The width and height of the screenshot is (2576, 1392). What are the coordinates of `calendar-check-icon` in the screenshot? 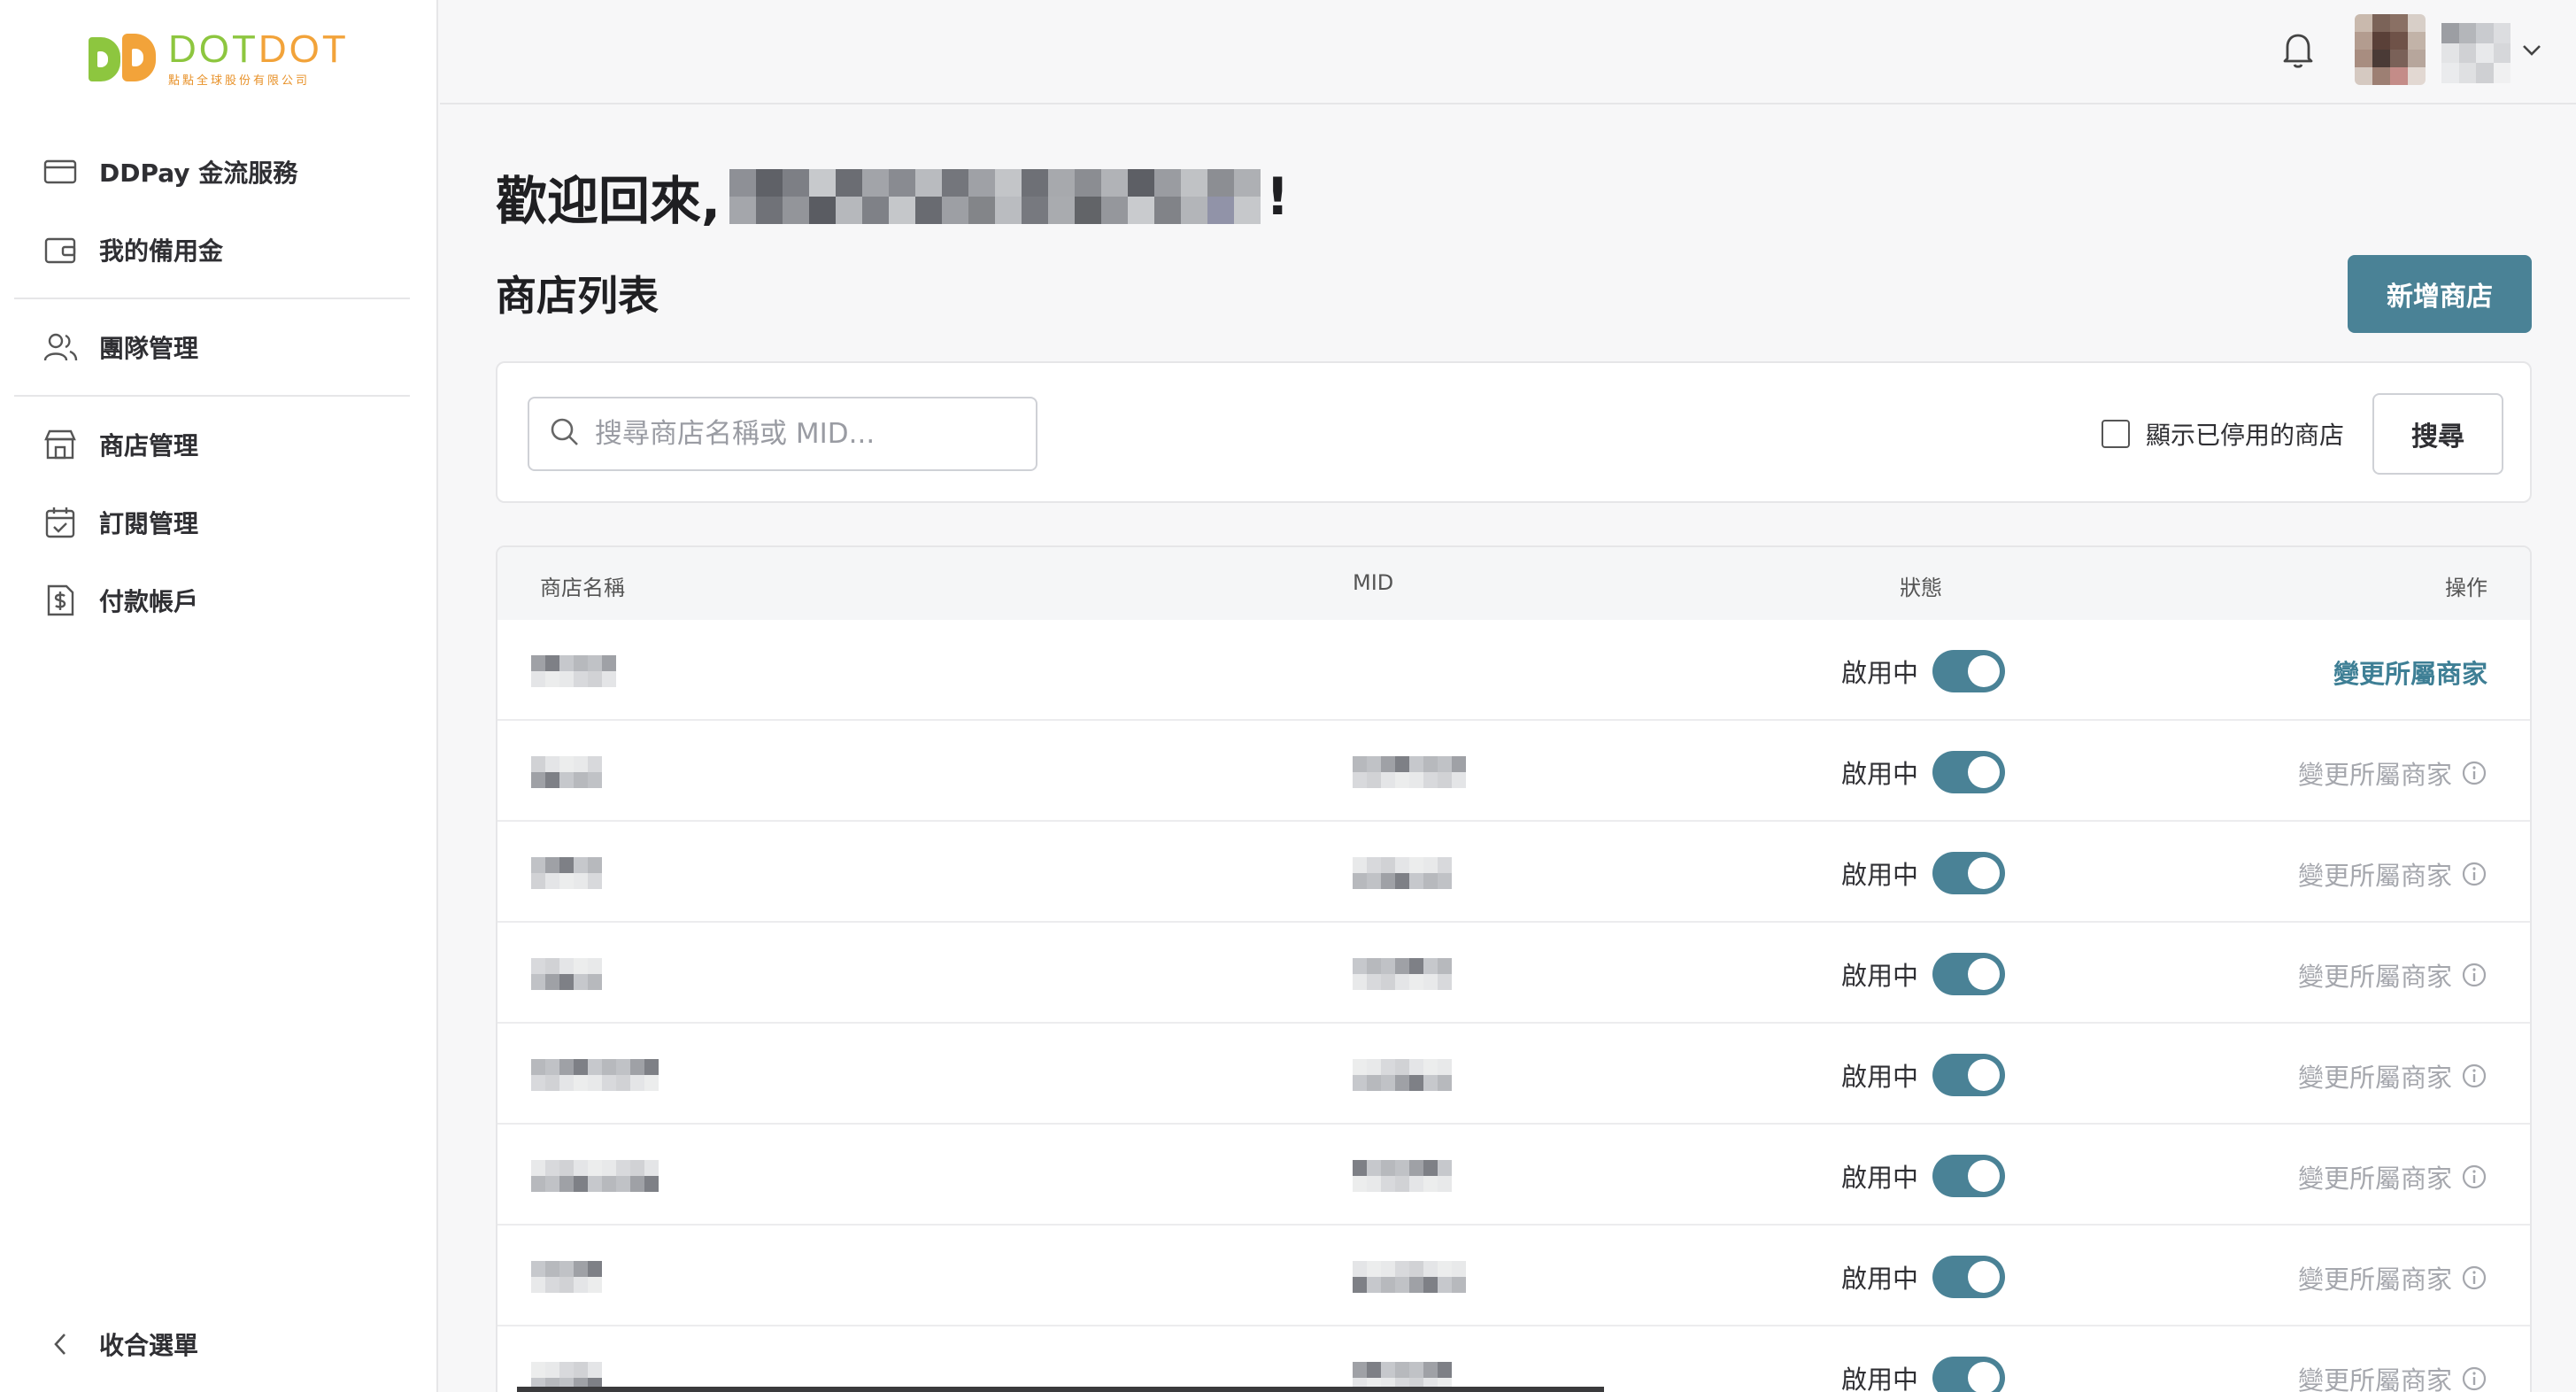 It's located at (60, 522).